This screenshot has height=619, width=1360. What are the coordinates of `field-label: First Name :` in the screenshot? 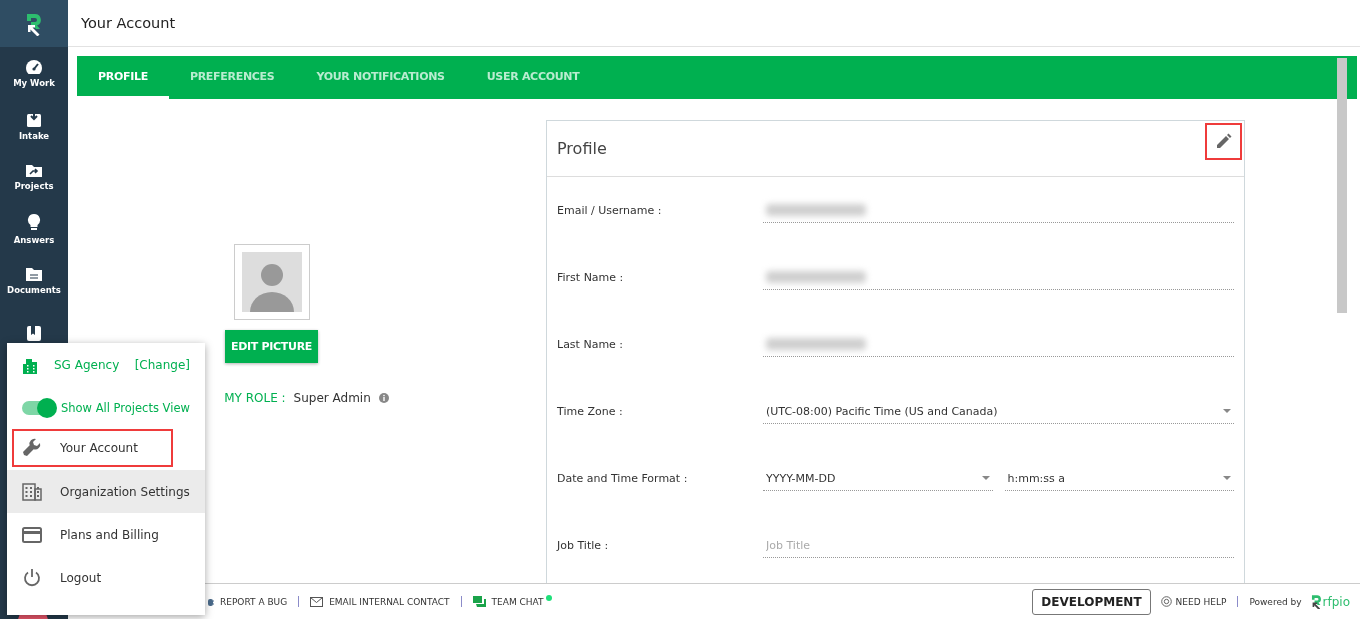 It's located at (591, 277).